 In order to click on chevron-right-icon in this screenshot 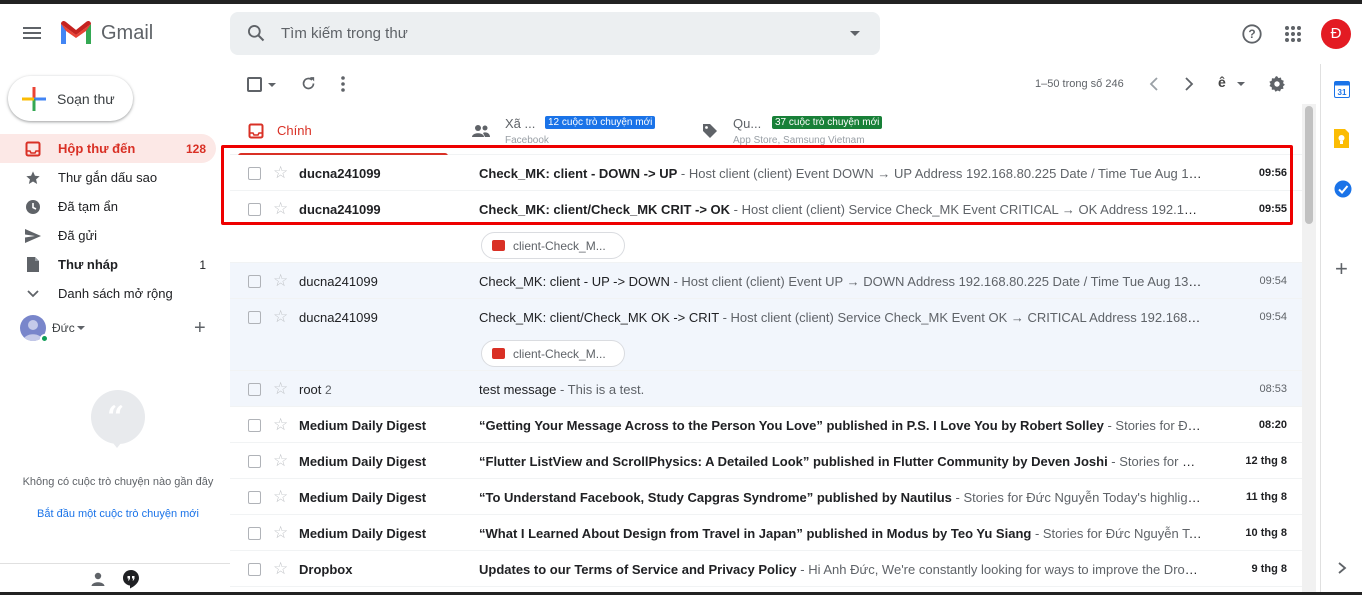, I will do `click(1189, 84)`.